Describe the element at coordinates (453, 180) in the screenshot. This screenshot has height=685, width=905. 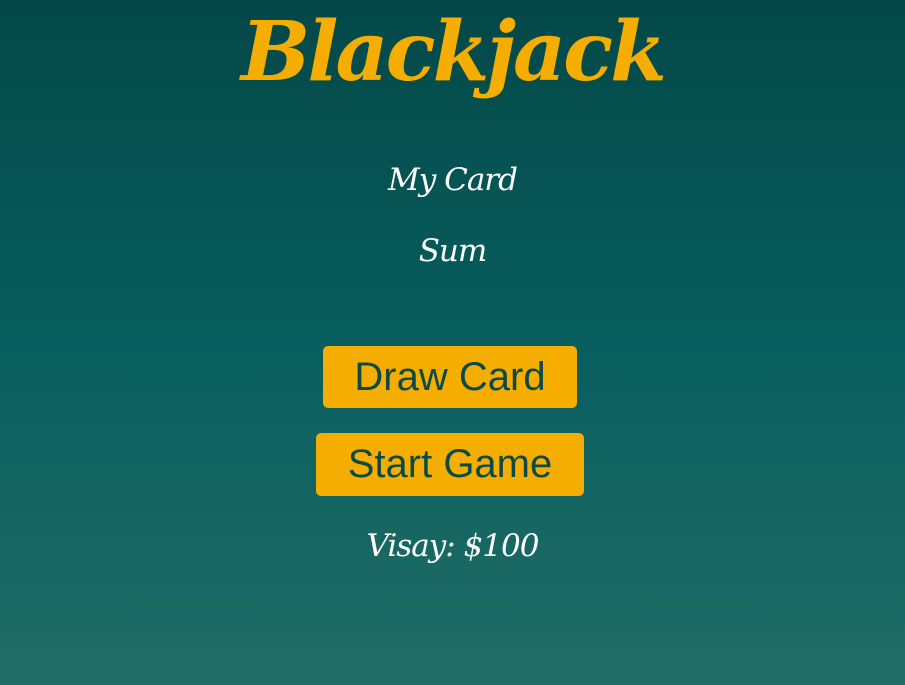
I see `cards-label: My Card` at that location.